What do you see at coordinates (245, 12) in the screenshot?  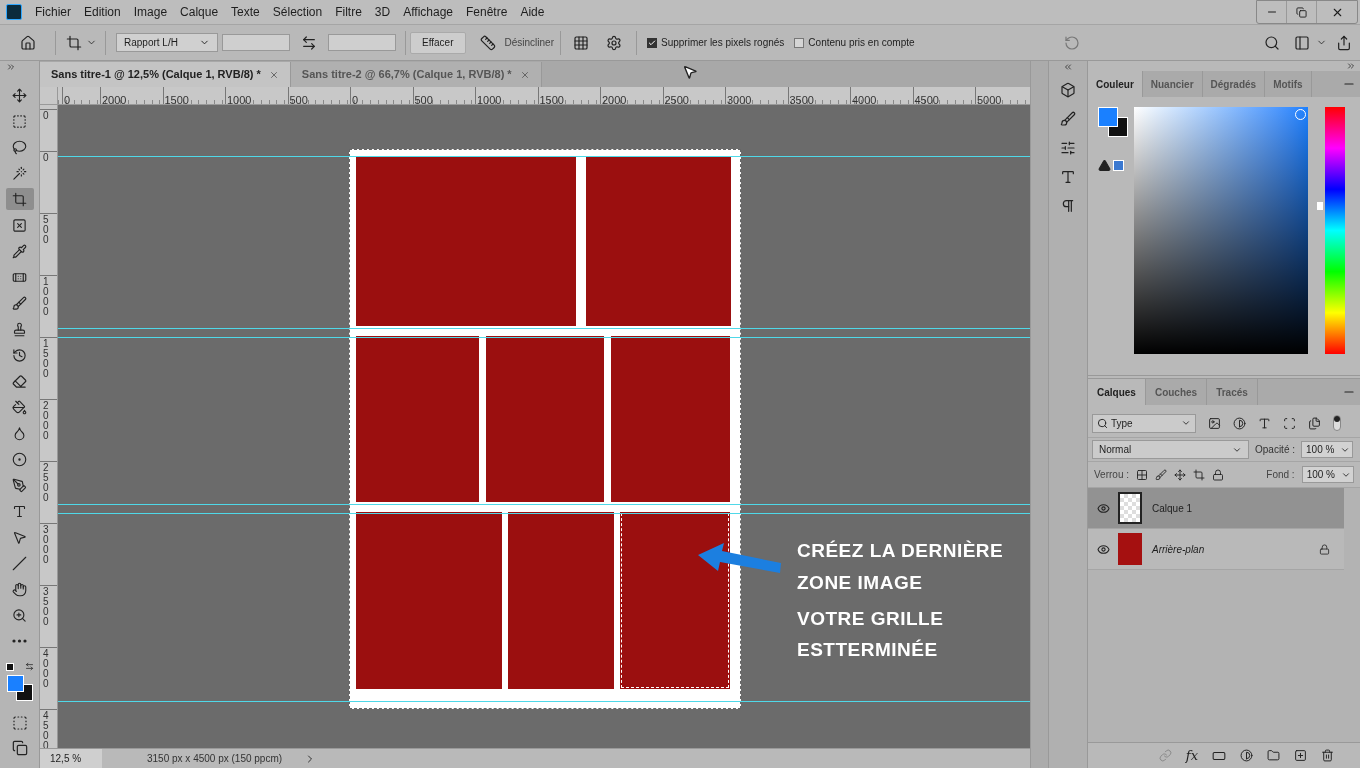 I see `menu-item: Texte` at bounding box center [245, 12].